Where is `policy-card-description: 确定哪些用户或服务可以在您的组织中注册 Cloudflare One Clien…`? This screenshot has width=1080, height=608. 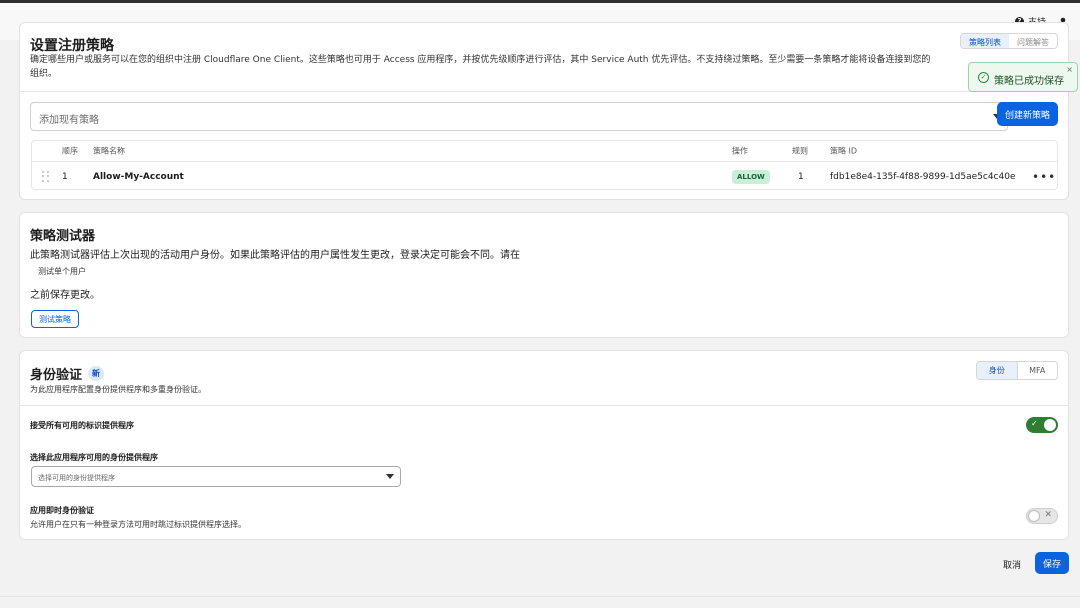
policy-card-description: 确定哪些用户或服务可以在您的组织中注册 Cloudflare One Clien… is located at coordinates (480, 67).